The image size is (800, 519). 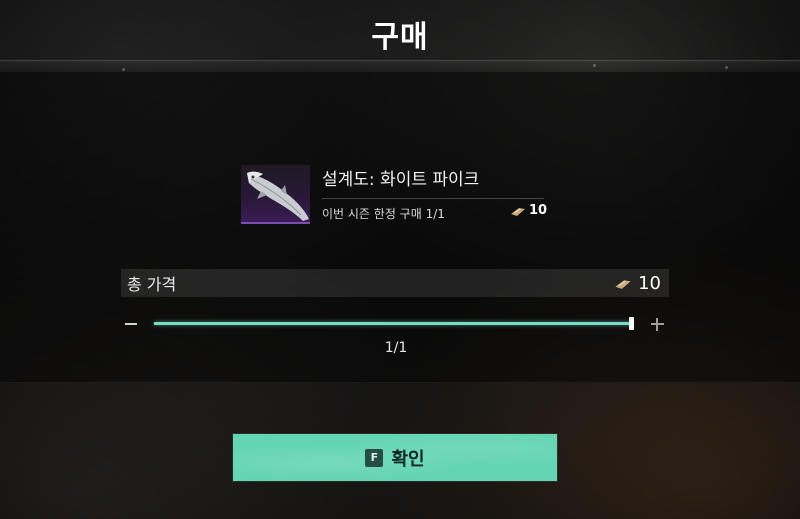 I want to click on item-price-value: 10, so click(x=538, y=210).